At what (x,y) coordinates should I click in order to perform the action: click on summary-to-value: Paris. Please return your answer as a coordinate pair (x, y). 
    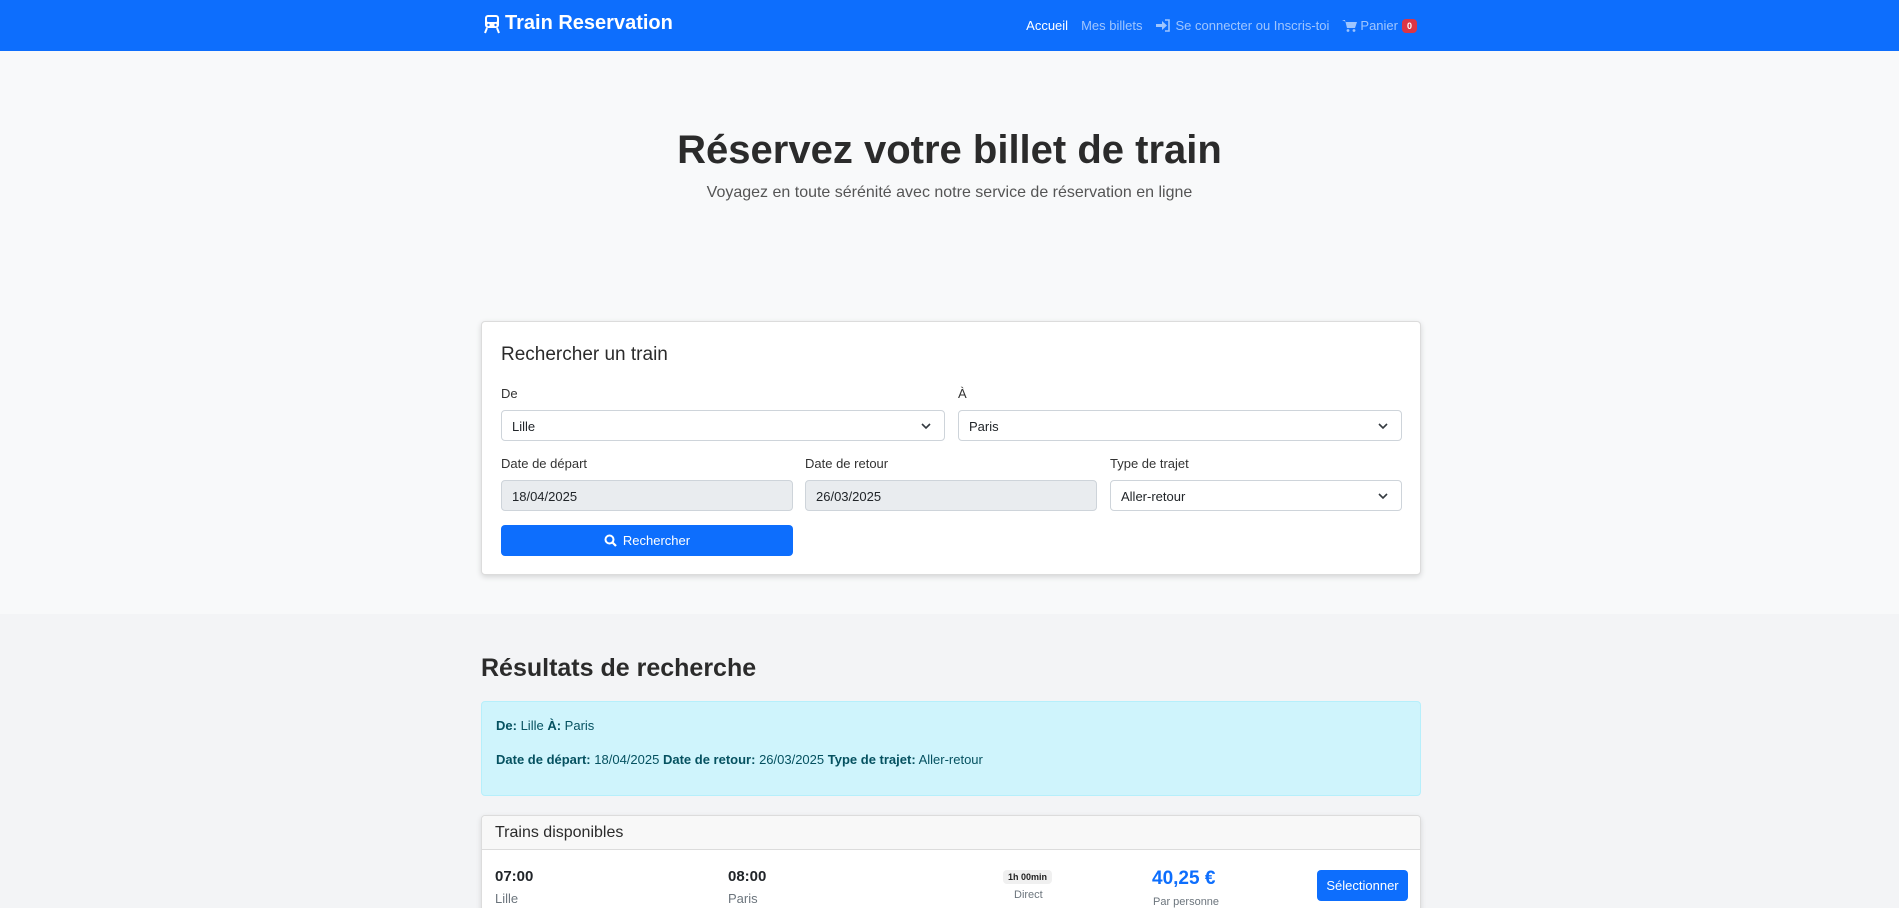
    Looking at the image, I should click on (579, 725).